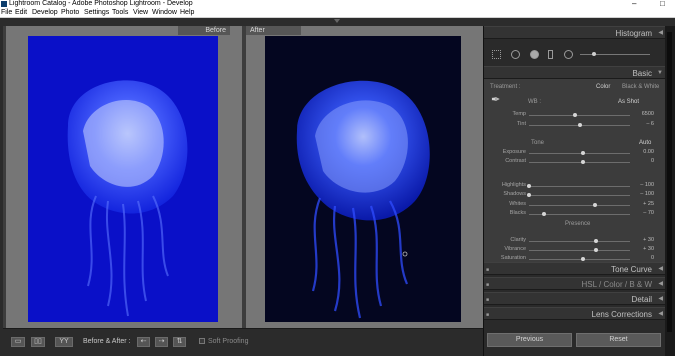 The width and height of the screenshot is (675, 356). Describe the element at coordinates (595, 250) in the screenshot. I see `vibrance-slider-knob` at that location.